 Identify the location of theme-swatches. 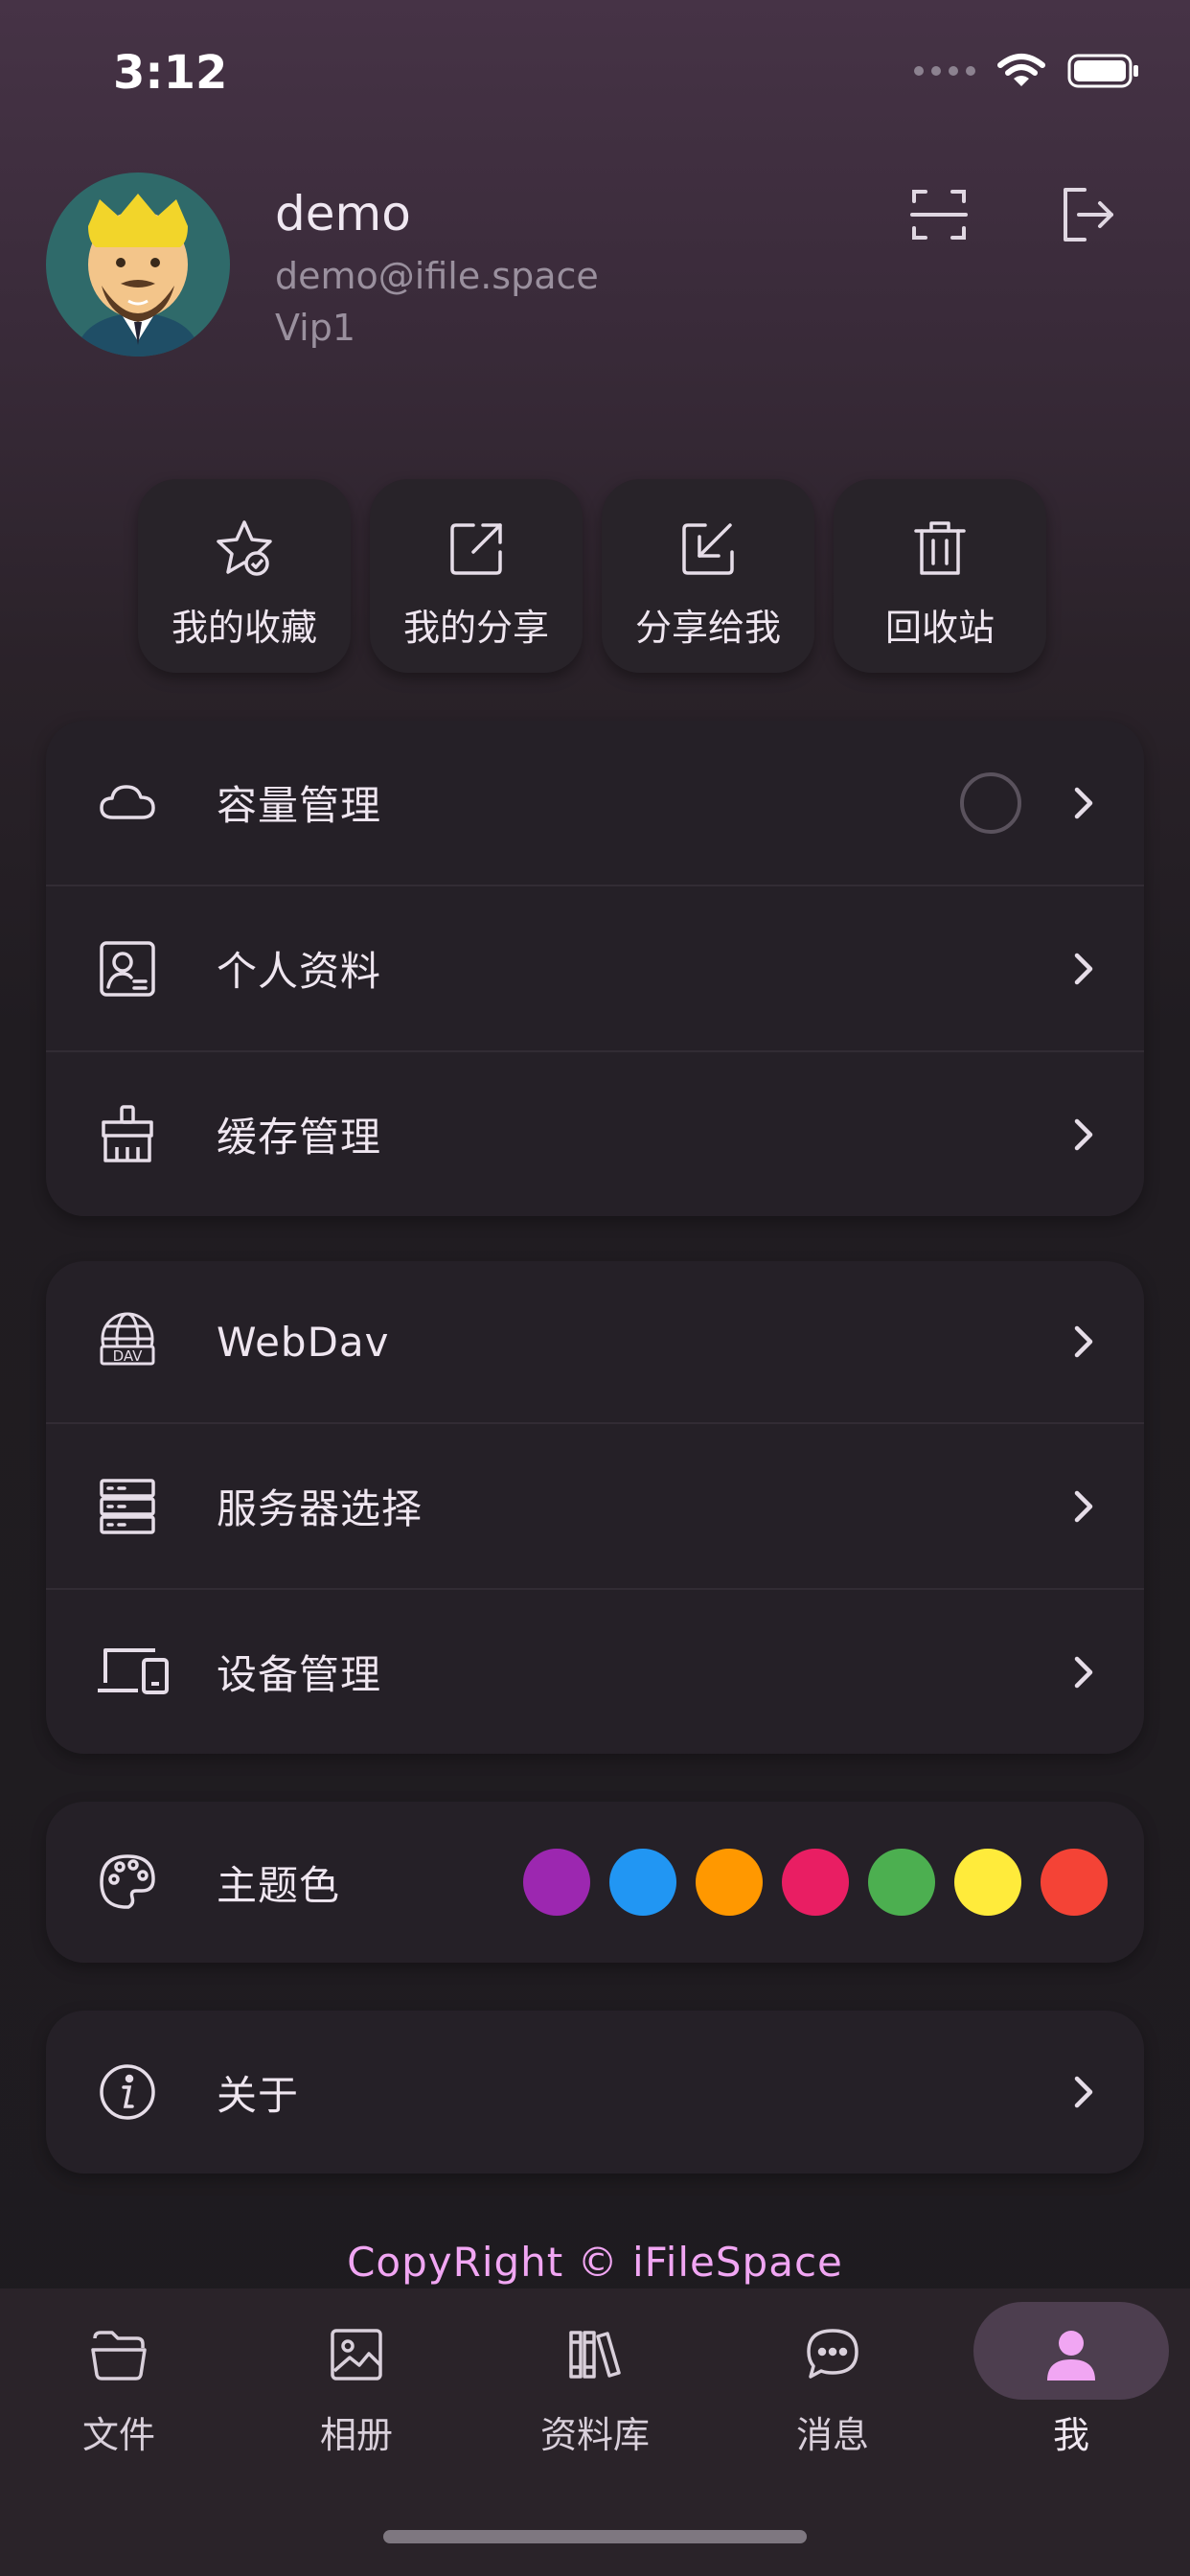
(816, 1882).